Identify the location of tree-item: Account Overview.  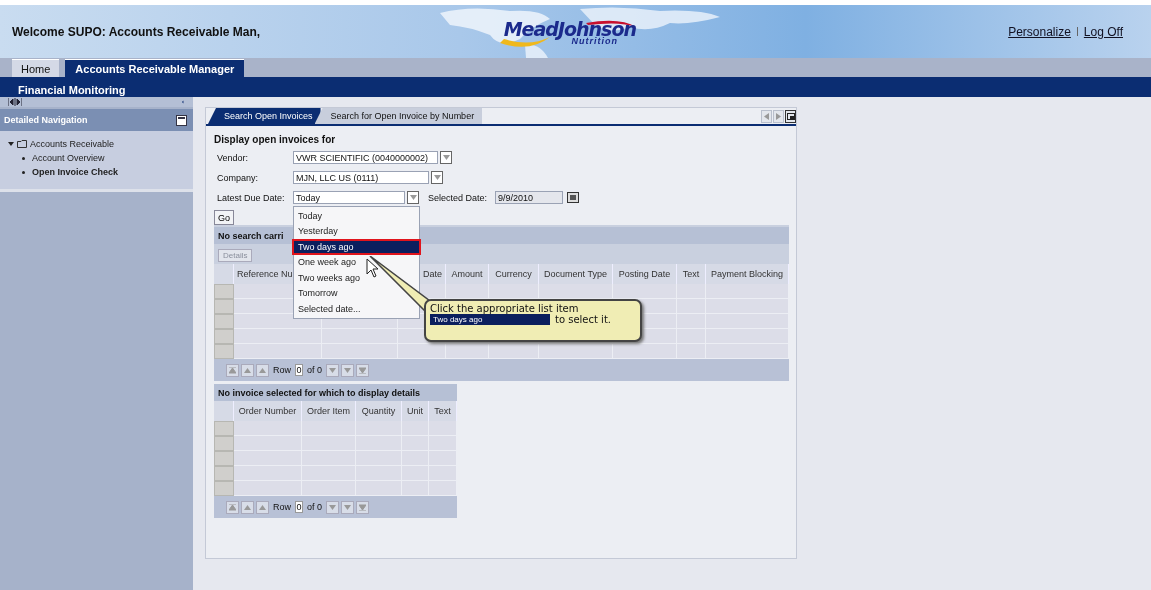
(96, 158).